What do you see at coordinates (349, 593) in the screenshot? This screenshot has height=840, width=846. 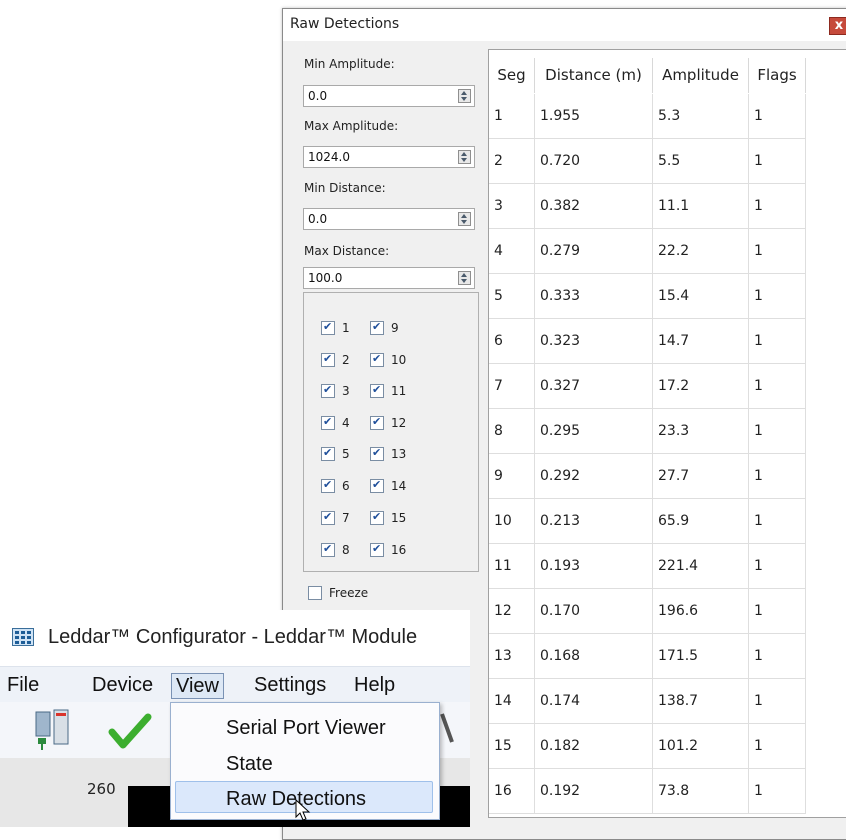 I see `freeze-label: Freeze` at bounding box center [349, 593].